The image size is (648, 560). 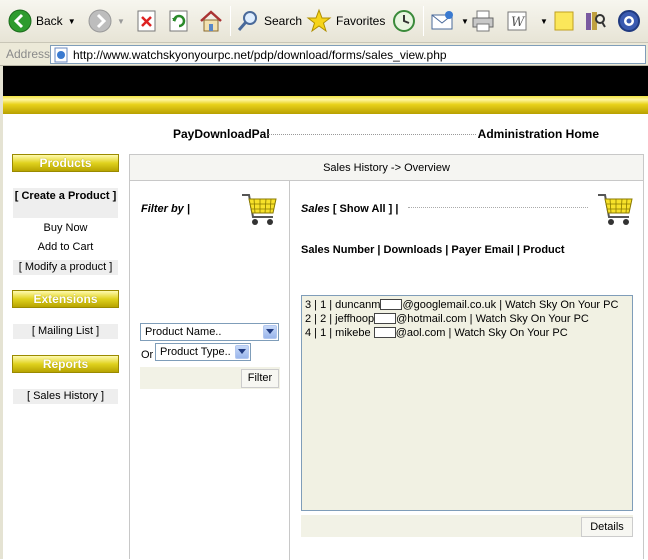 I want to click on edit-button: W ▼, so click(x=527, y=21).